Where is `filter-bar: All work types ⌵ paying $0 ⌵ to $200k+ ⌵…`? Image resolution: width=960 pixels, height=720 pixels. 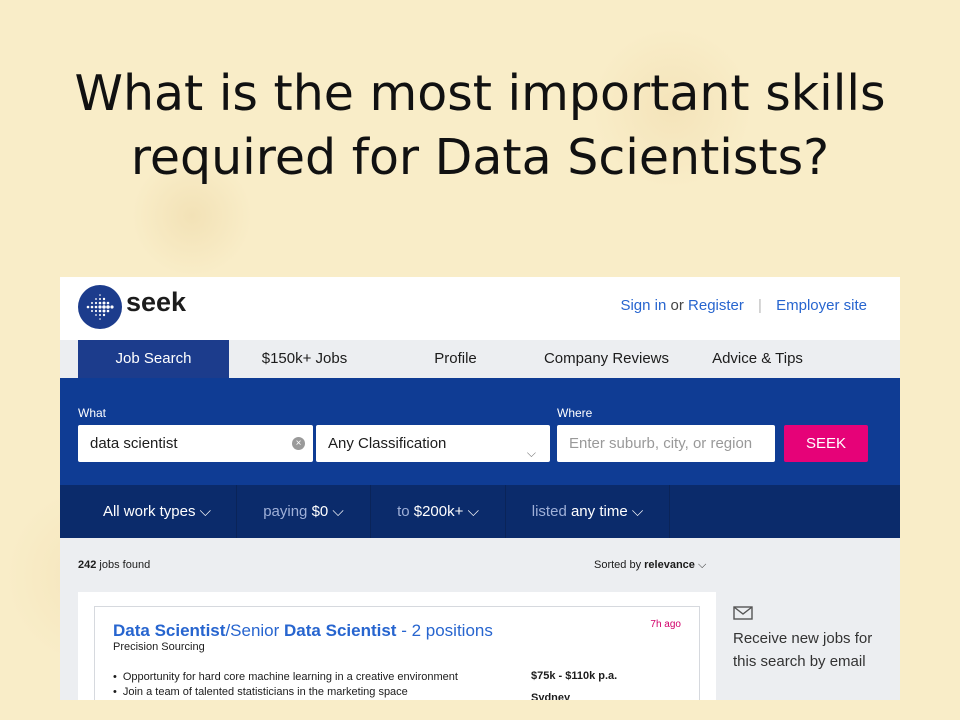 filter-bar: All work types ⌵ paying $0 ⌵ to $200k+ ⌵… is located at coordinates (480, 511).